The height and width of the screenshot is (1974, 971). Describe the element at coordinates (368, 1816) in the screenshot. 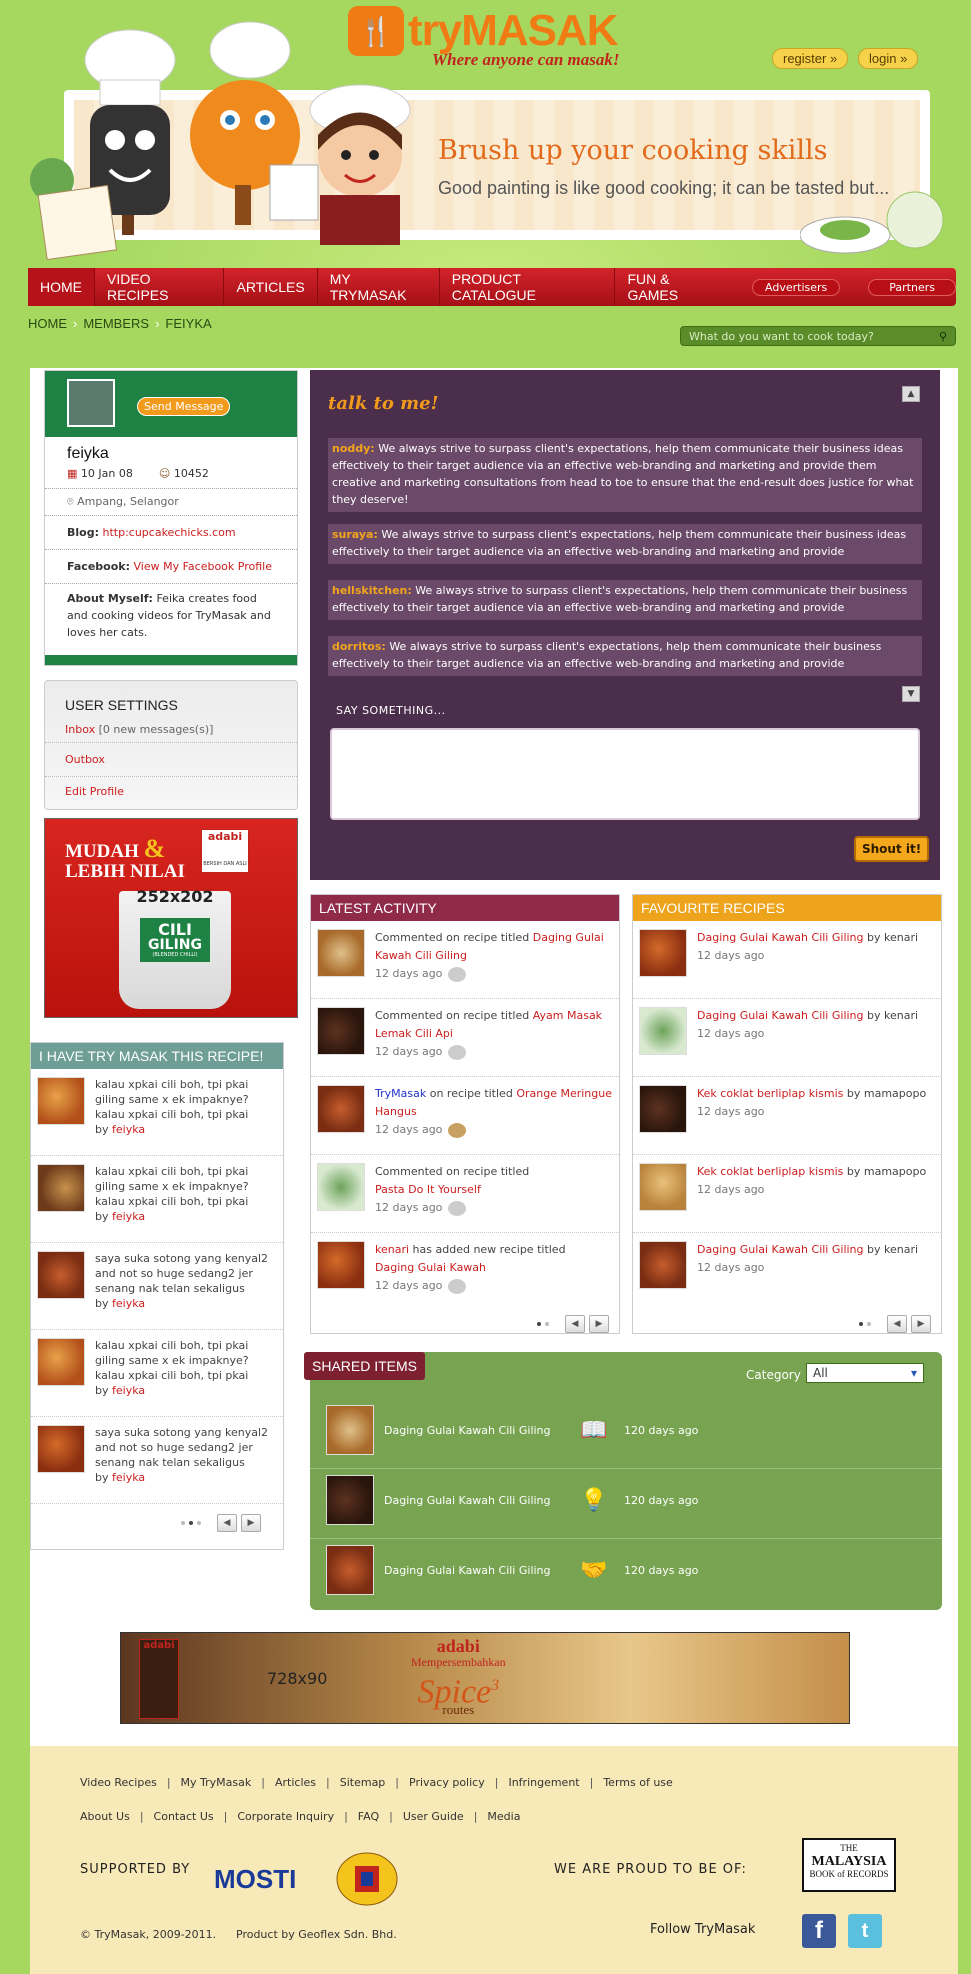

I see `footer-link: FAQ` at that location.